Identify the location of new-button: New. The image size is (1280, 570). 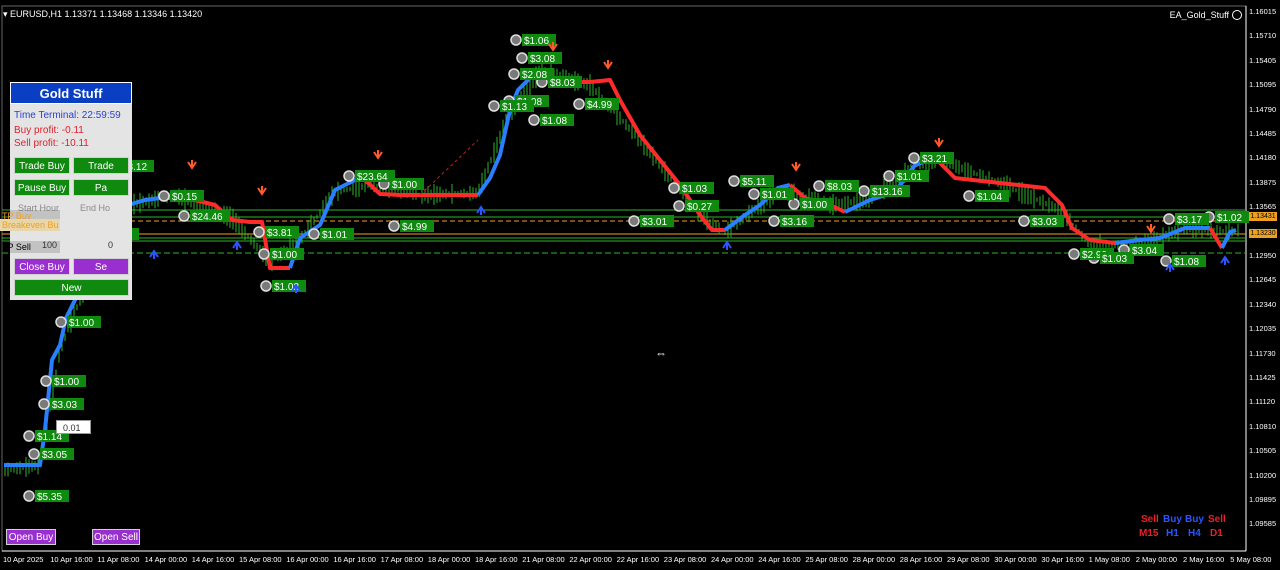
(71, 287).